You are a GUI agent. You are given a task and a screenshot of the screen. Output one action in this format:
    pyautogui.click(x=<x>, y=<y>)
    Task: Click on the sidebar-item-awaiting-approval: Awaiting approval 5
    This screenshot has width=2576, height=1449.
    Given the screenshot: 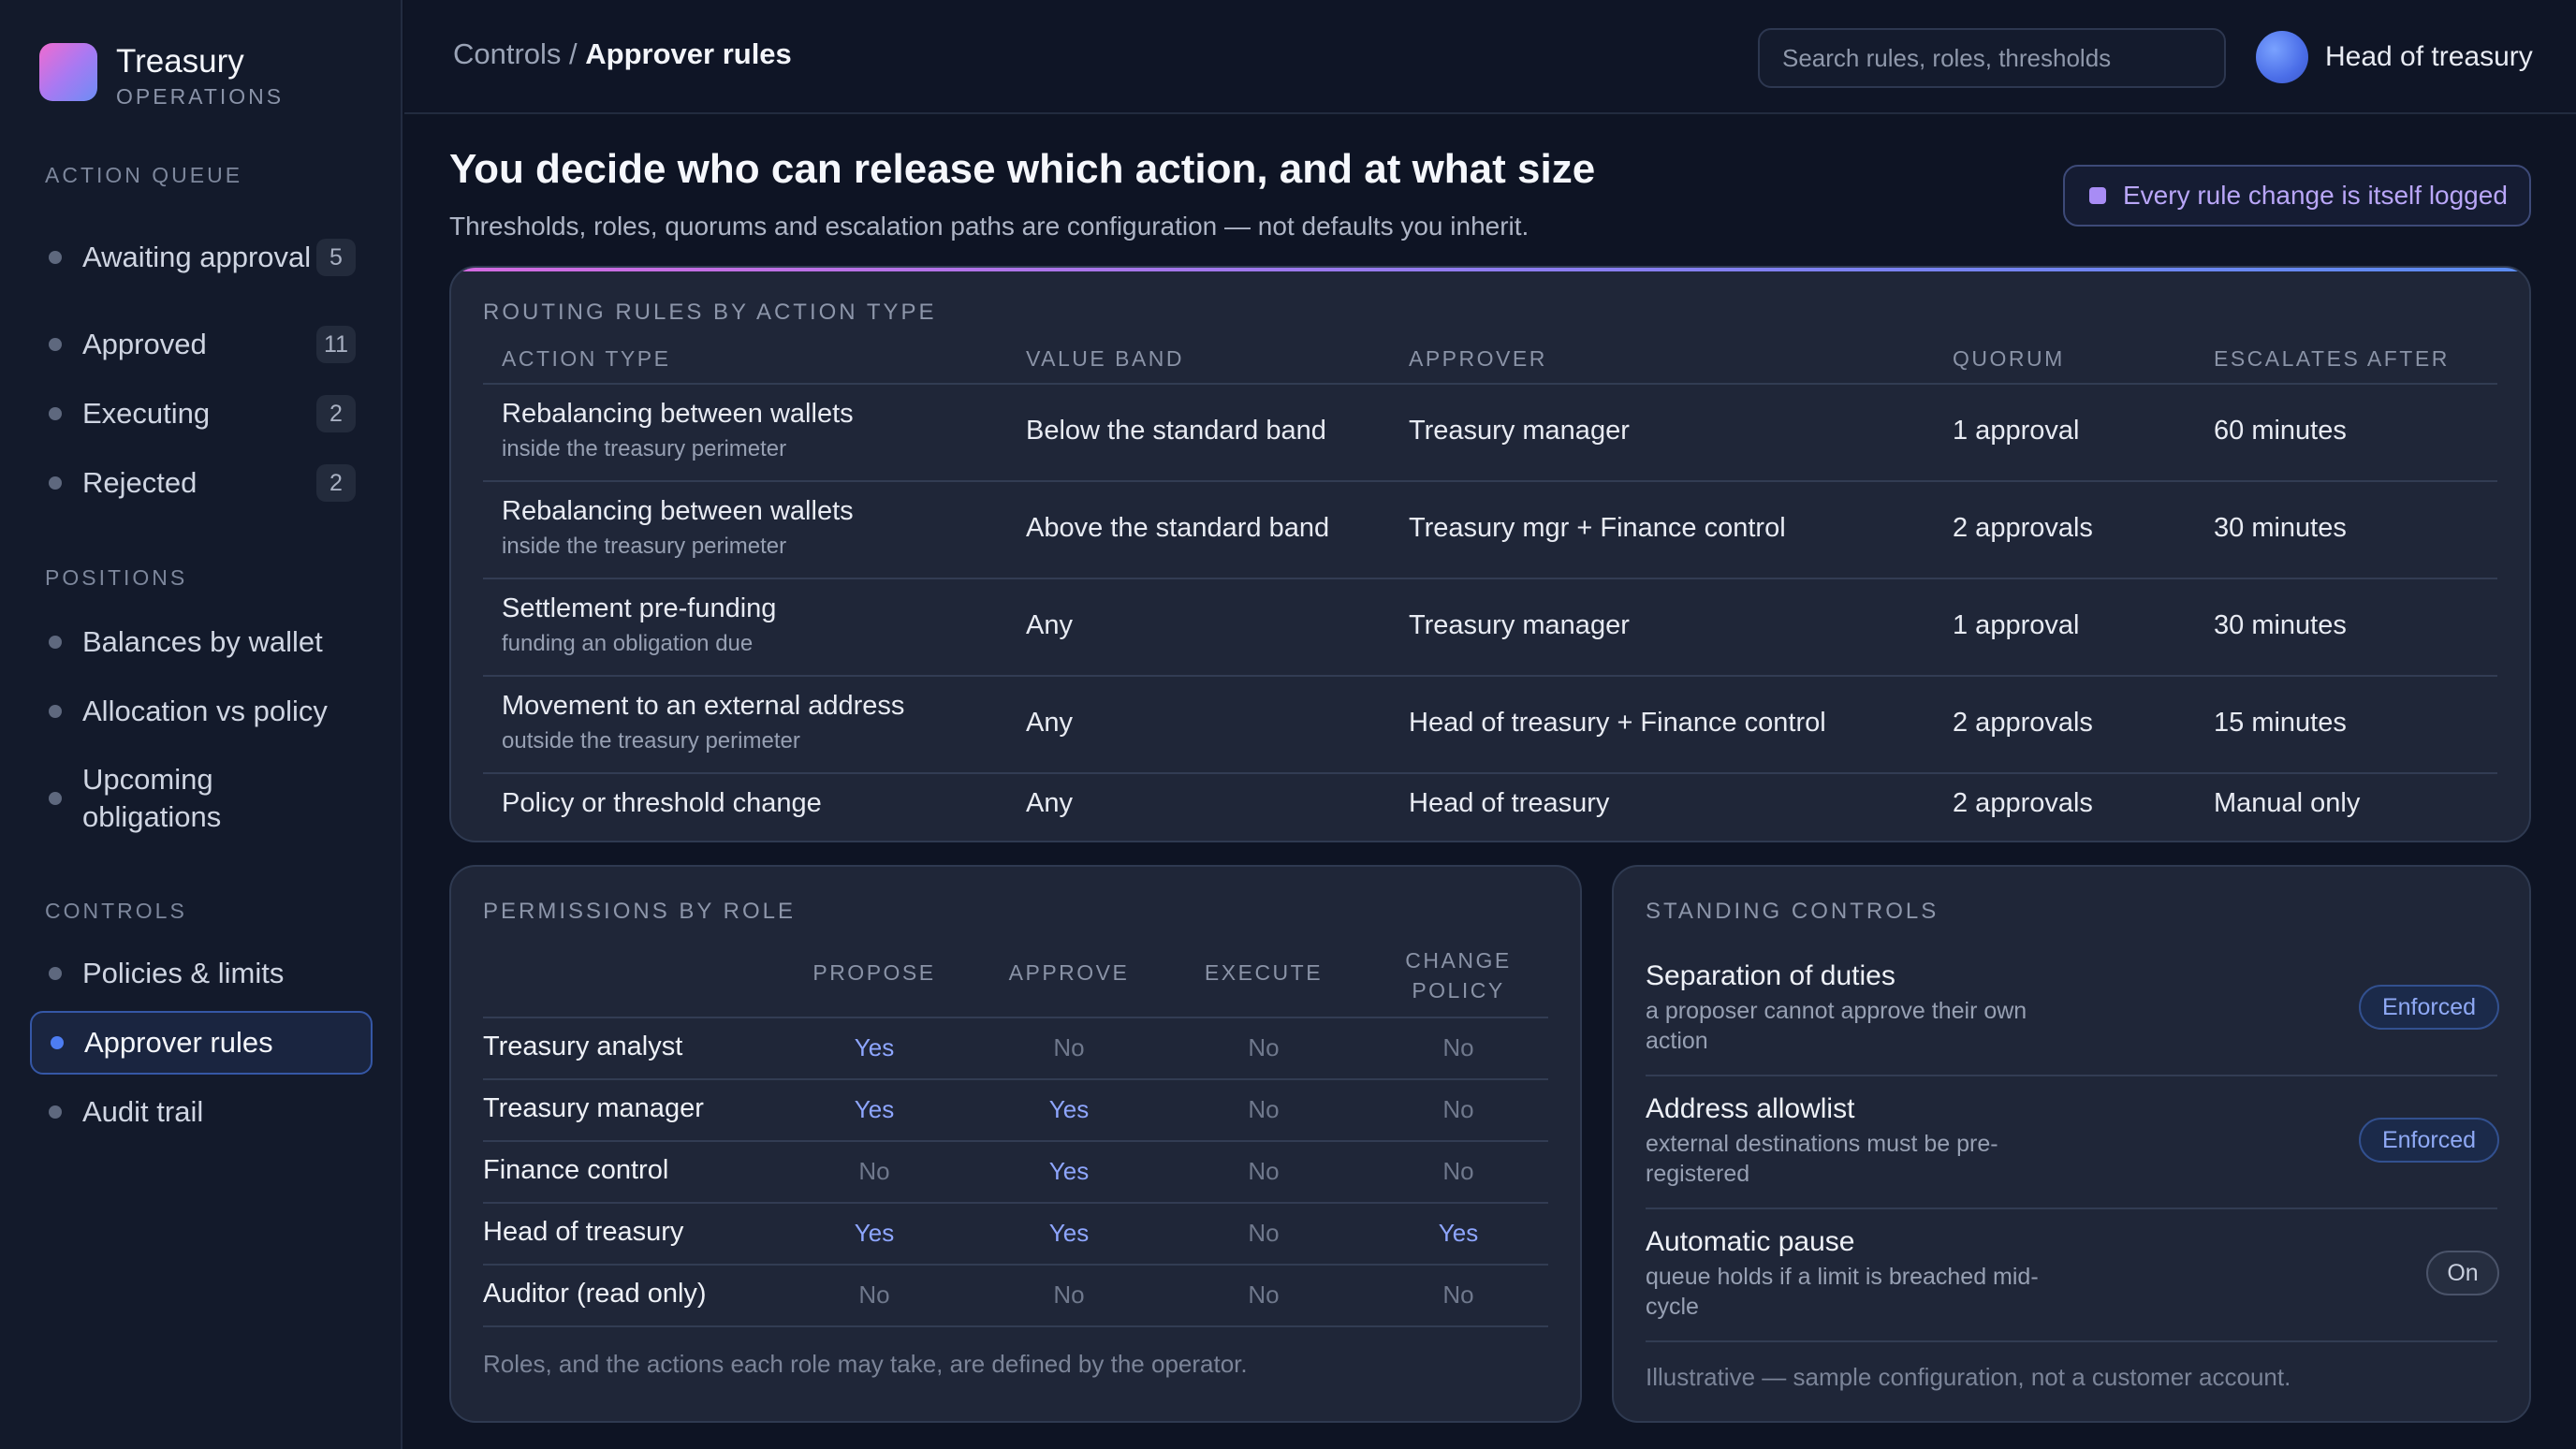 What is the action you would take?
    pyautogui.click(x=201, y=257)
    